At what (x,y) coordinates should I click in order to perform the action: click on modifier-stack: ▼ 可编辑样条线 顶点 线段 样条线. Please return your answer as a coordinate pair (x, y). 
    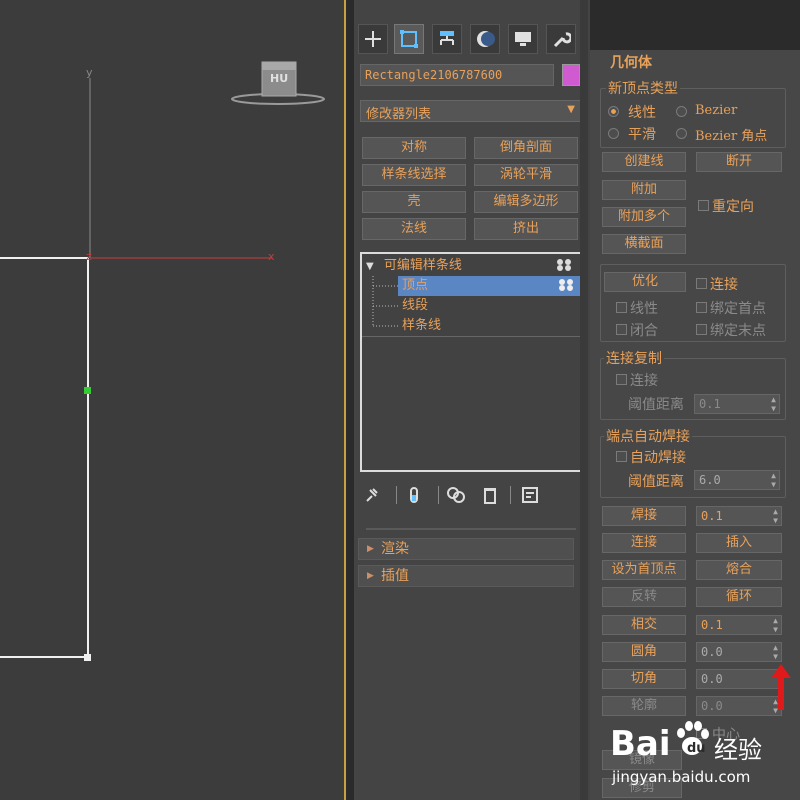
    Looking at the image, I should click on (471, 362).